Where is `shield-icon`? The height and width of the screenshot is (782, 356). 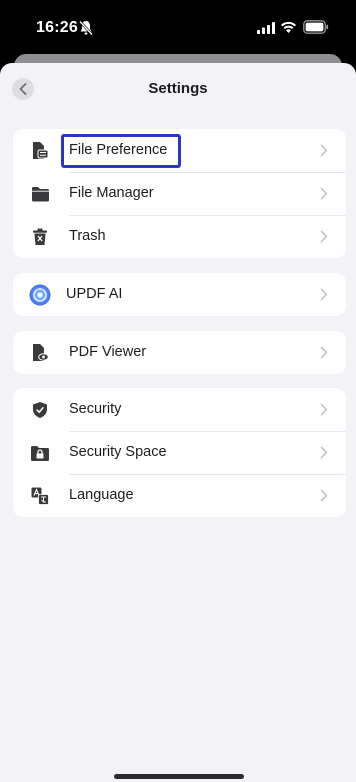
shield-icon is located at coordinates (40, 410).